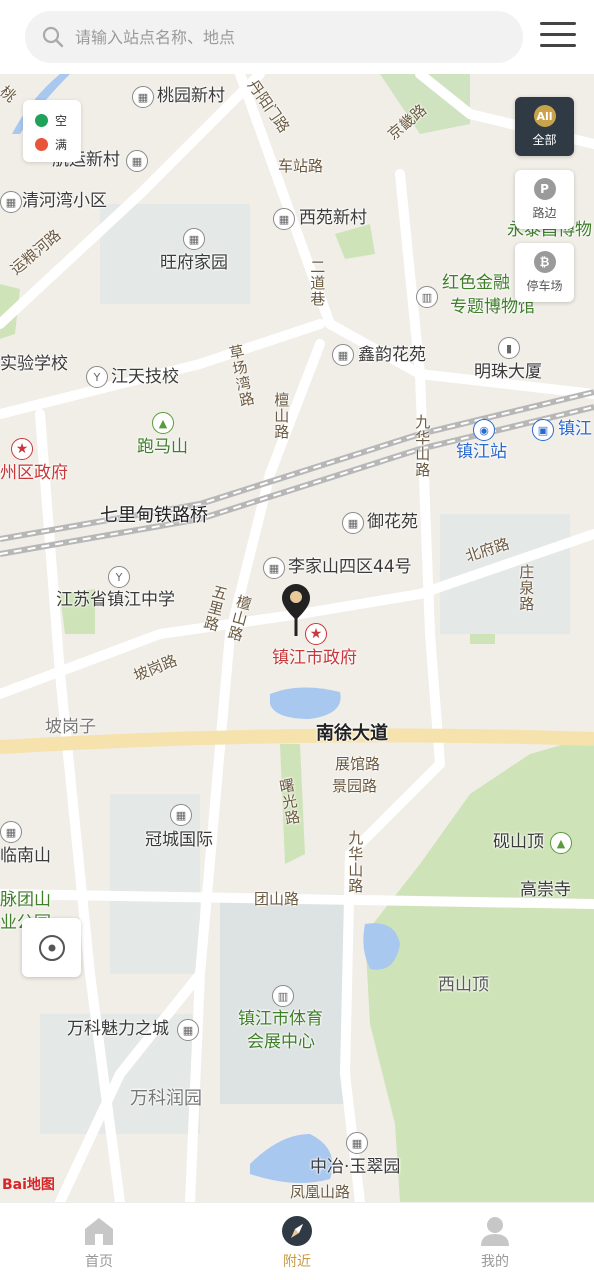  Describe the element at coordinates (25, 856) in the screenshot. I see `map-label: 临南山` at that location.